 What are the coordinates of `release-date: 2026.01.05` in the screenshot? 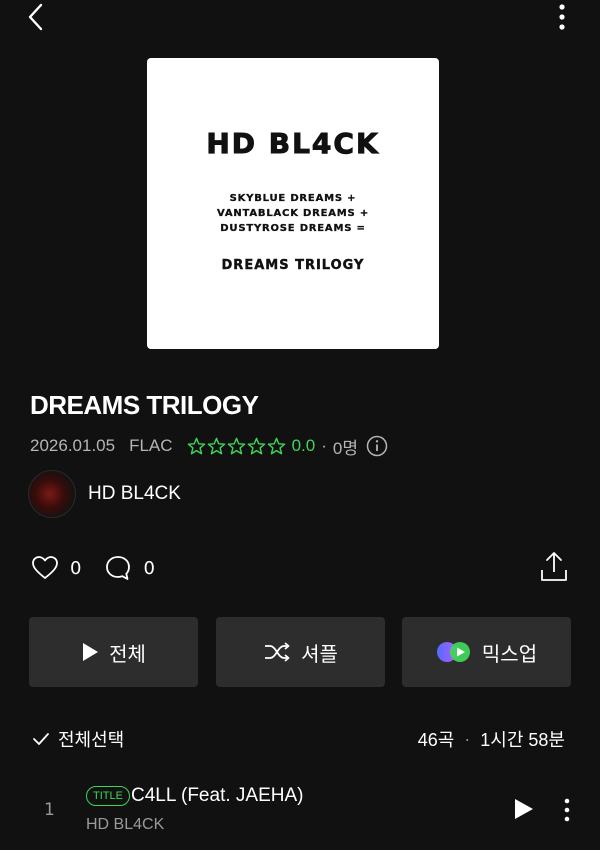 It's located at (73, 445).